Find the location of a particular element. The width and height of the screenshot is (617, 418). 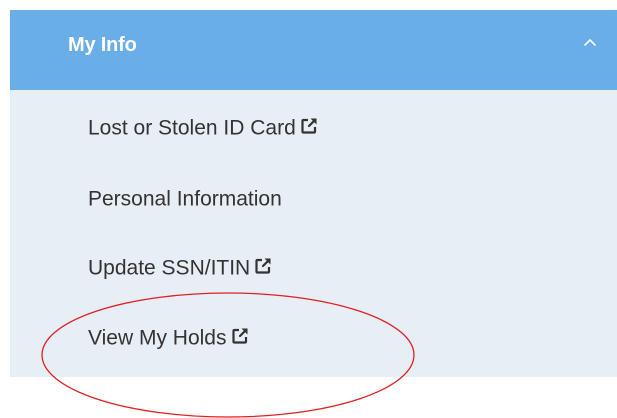

menu-item-label: Personal Information is located at coordinates (185, 199).